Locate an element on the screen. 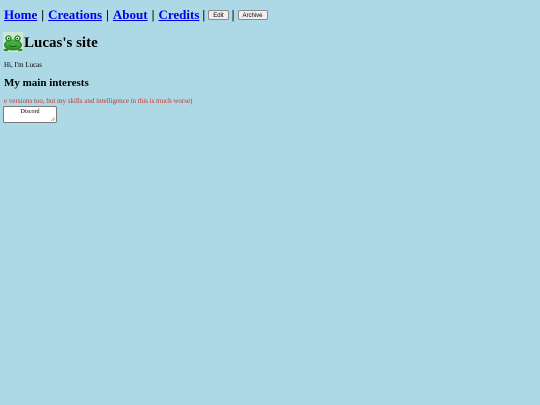 This screenshot has height=405, width=540. greeting-text: Hi, I'm Lucas is located at coordinates (23, 65).